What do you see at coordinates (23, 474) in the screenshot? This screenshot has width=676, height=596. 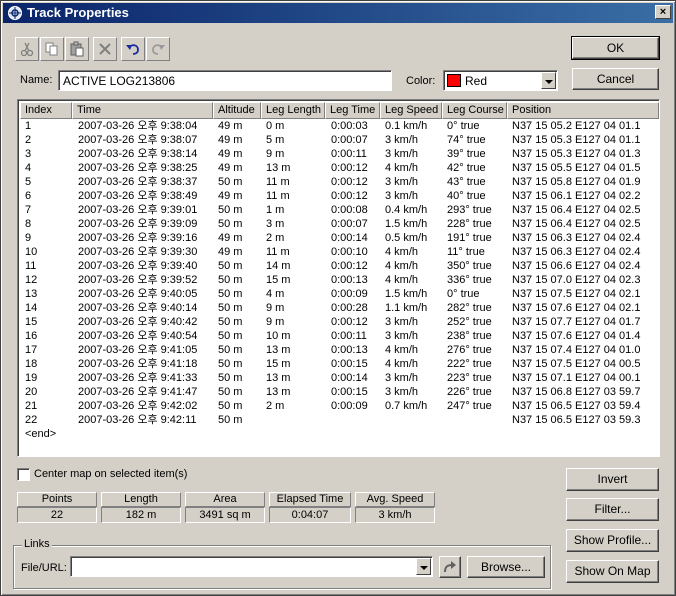 I see `center-map-checkbox` at bounding box center [23, 474].